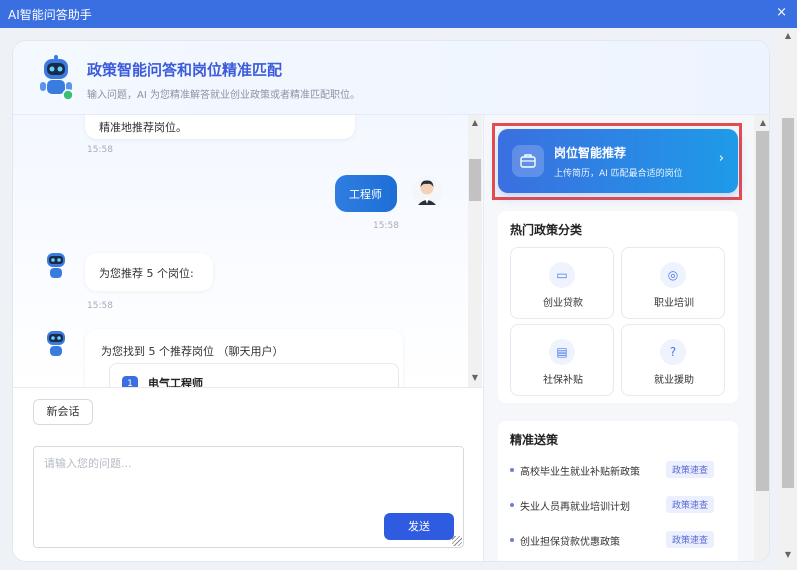 The image size is (797, 570). What do you see at coordinates (534, 440) in the screenshot?
I see `policies-title: 精准送策` at bounding box center [534, 440].